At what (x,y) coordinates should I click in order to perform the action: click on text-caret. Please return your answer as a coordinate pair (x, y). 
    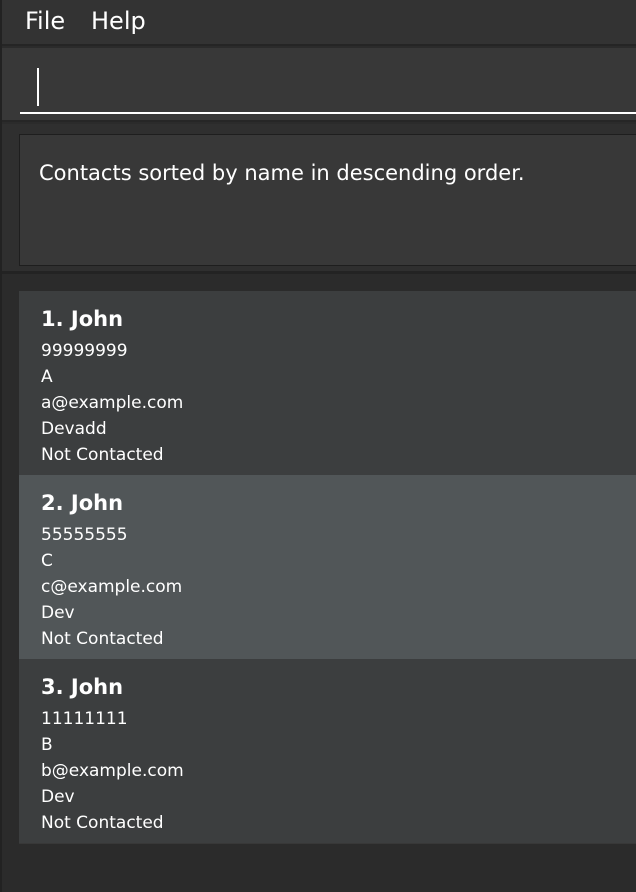
    Looking at the image, I should click on (38, 87).